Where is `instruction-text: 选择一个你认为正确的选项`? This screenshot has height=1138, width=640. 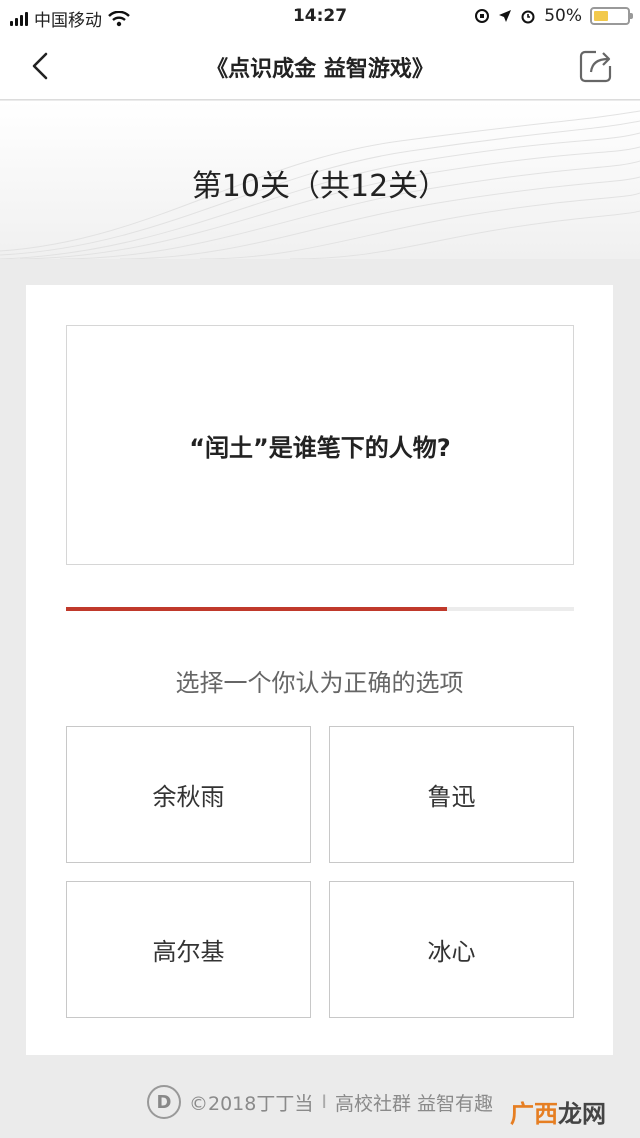
instruction-text: 选择一个你认为正确的选项 is located at coordinates (319, 683).